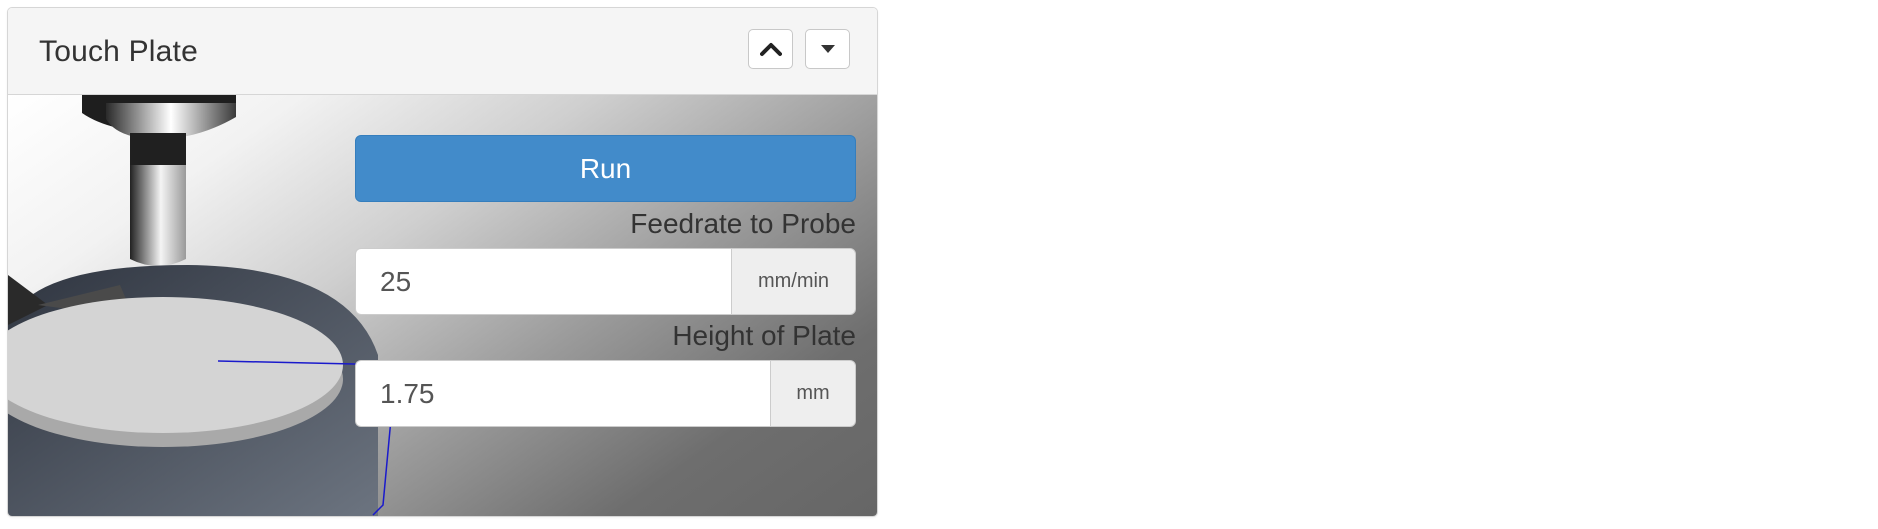 The height and width of the screenshot is (529, 1878). What do you see at coordinates (813, 393) in the screenshot?
I see `plate-height-unit: mm` at bounding box center [813, 393].